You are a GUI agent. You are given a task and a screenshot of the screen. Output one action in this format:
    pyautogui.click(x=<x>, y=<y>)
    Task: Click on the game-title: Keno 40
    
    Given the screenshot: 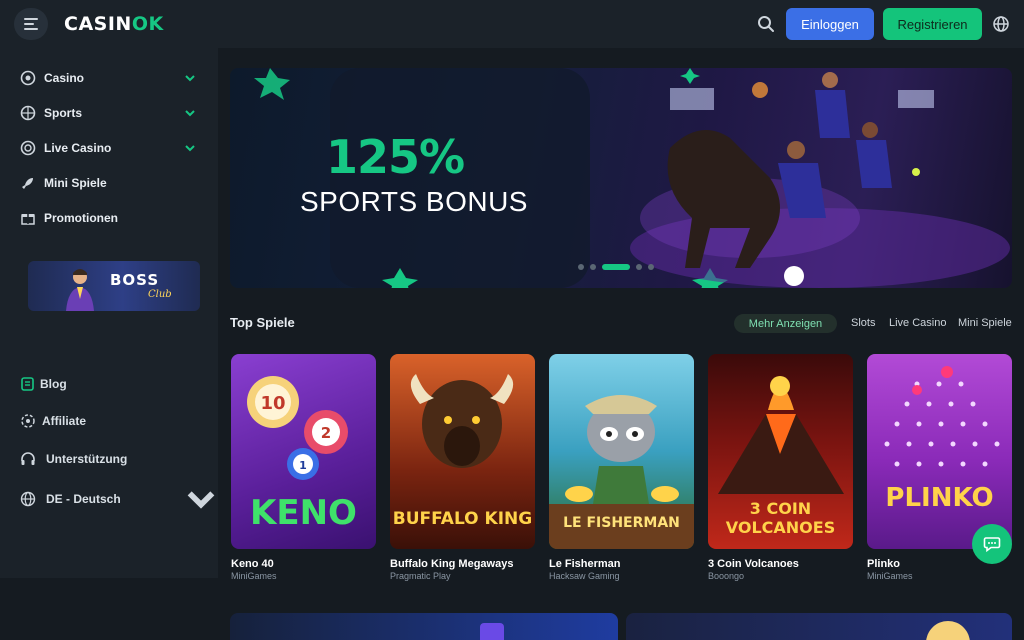 What is the action you would take?
    pyautogui.click(x=252, y=564)
    